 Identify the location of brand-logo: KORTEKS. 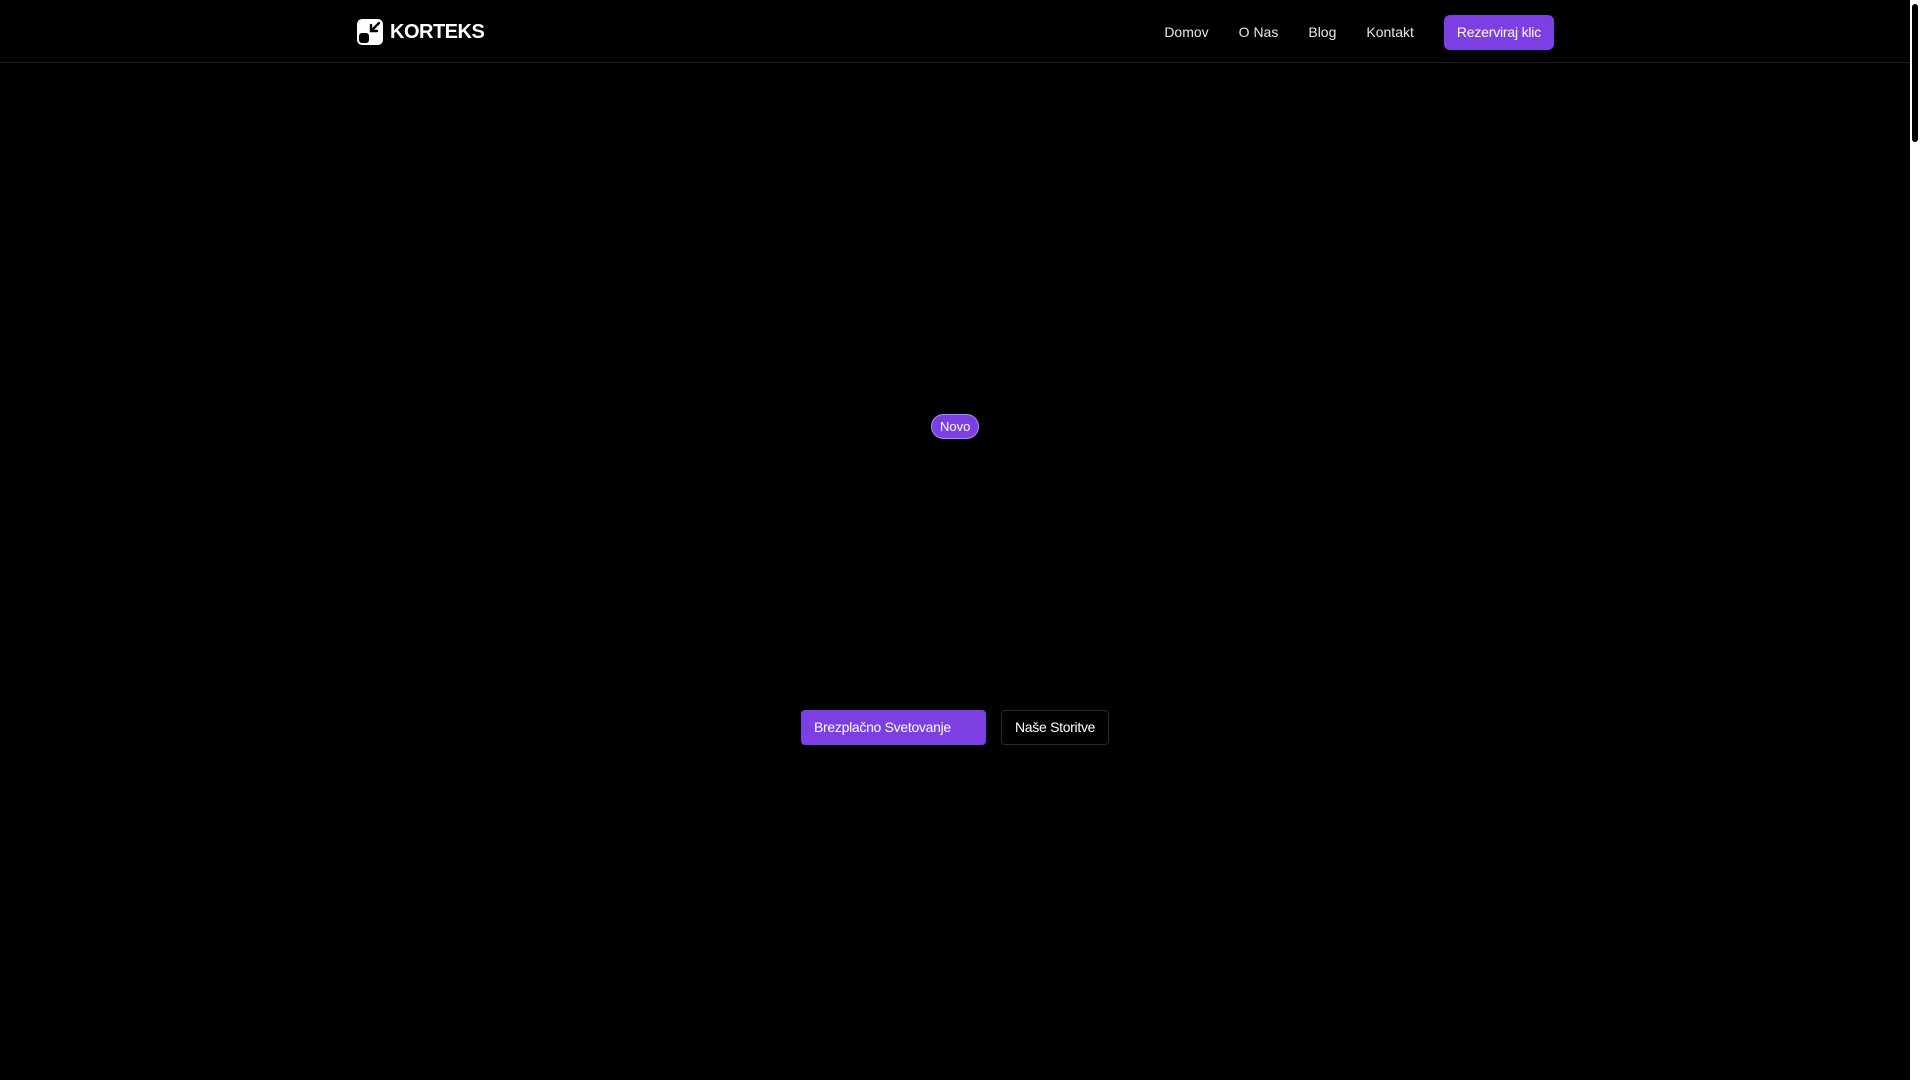
(421, 32).